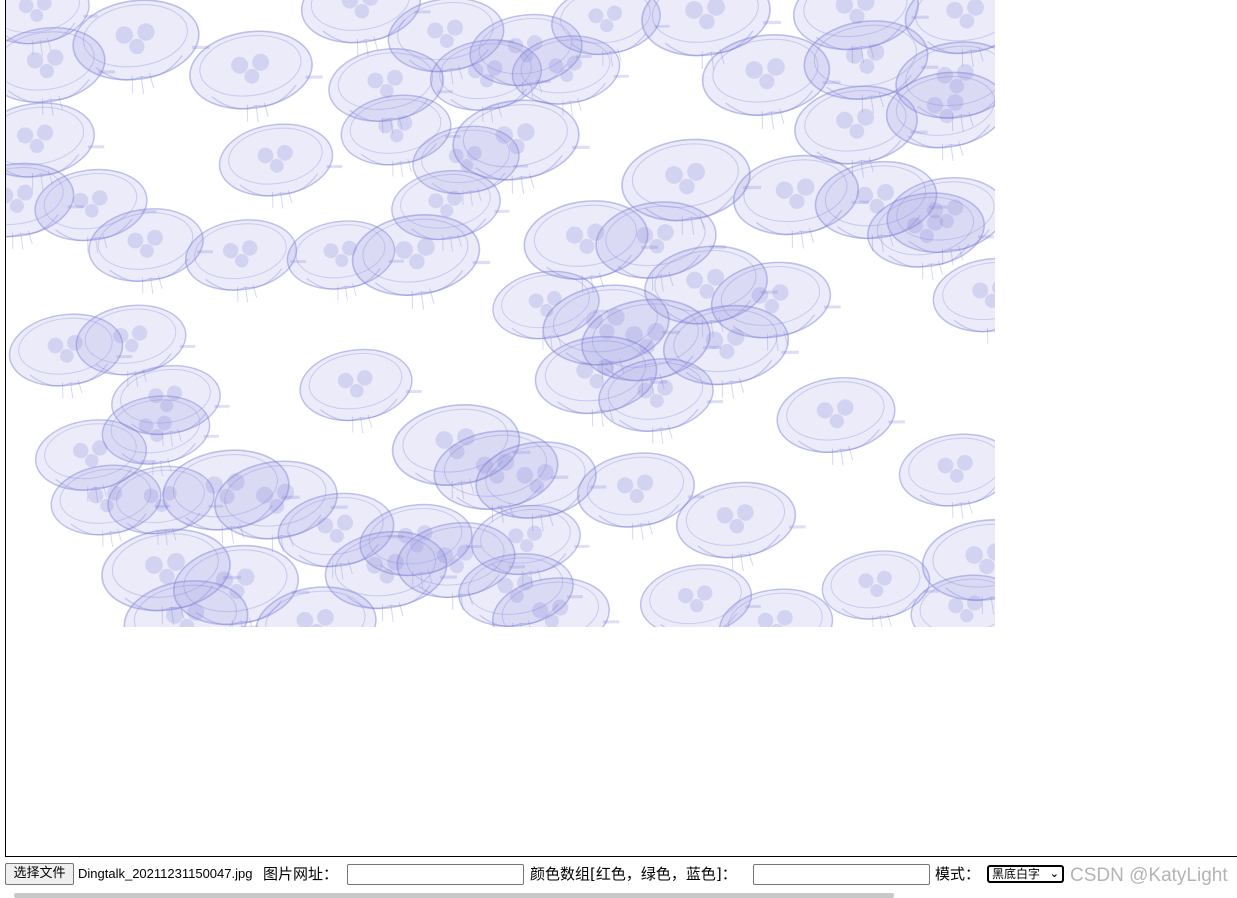  What do you see at coordinates (841, 874) in the screenshot?
I see `color-array-input` at bounding box center [841, 874].